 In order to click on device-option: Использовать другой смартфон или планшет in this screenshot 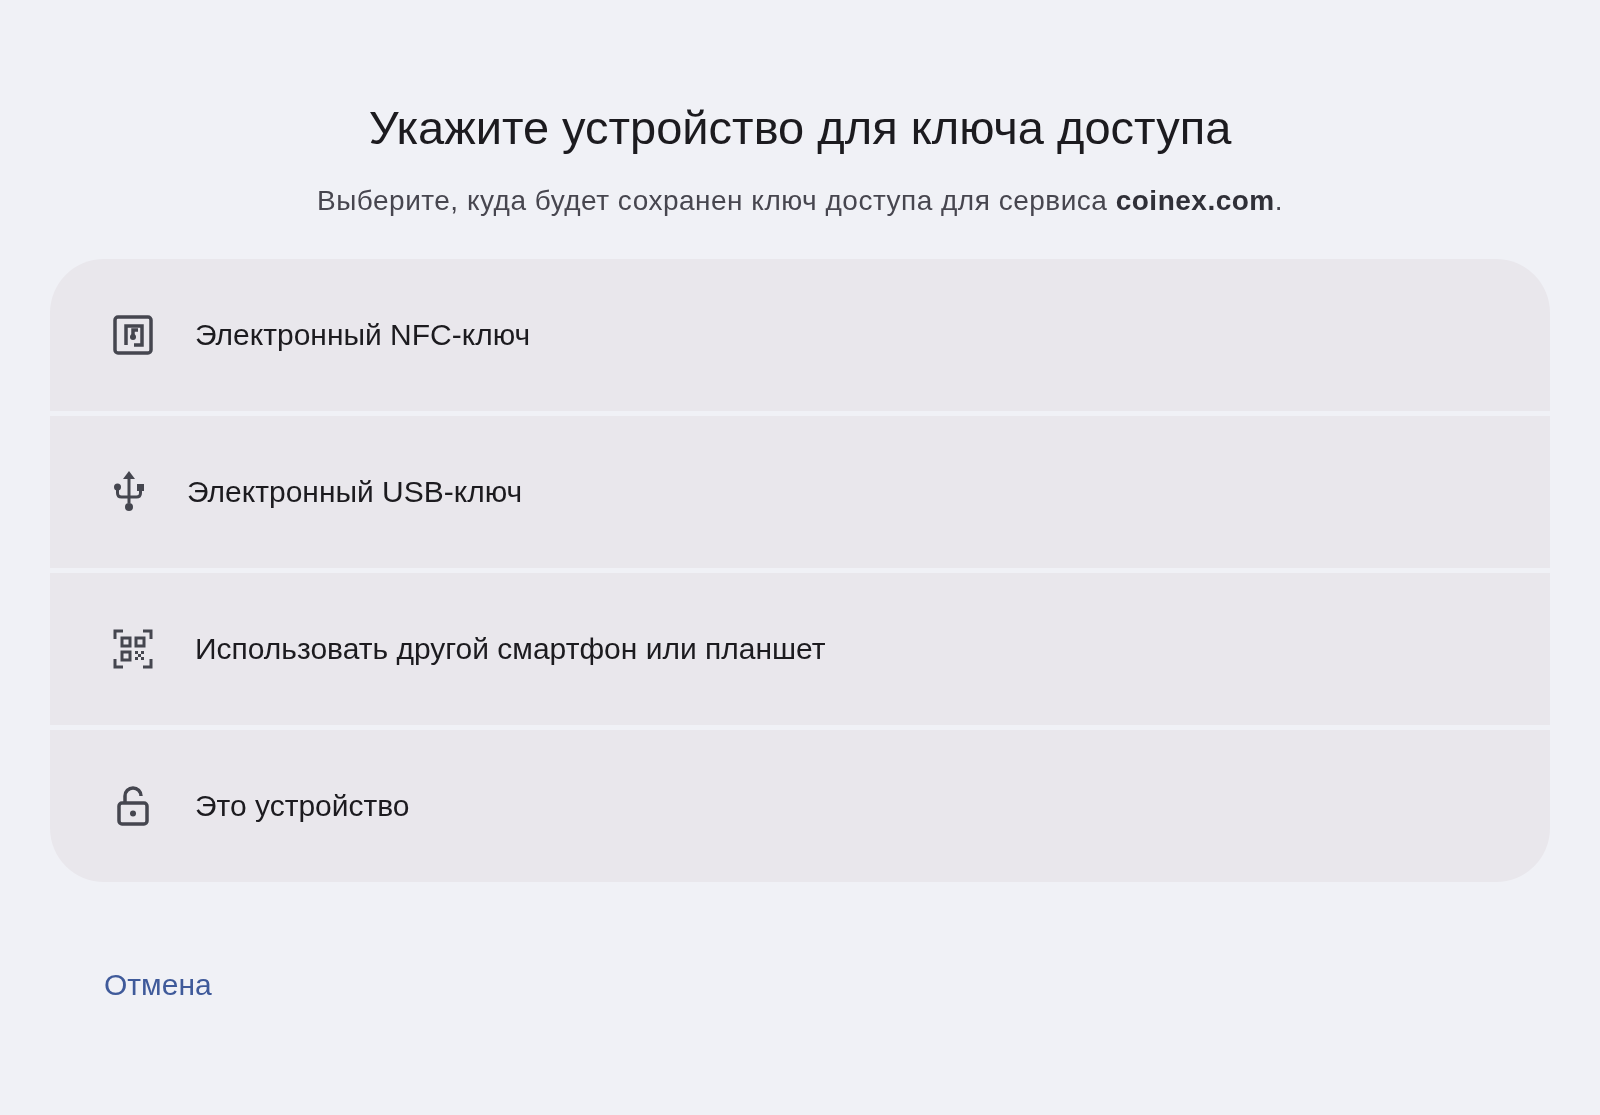, I will do `click(800, 649)`.